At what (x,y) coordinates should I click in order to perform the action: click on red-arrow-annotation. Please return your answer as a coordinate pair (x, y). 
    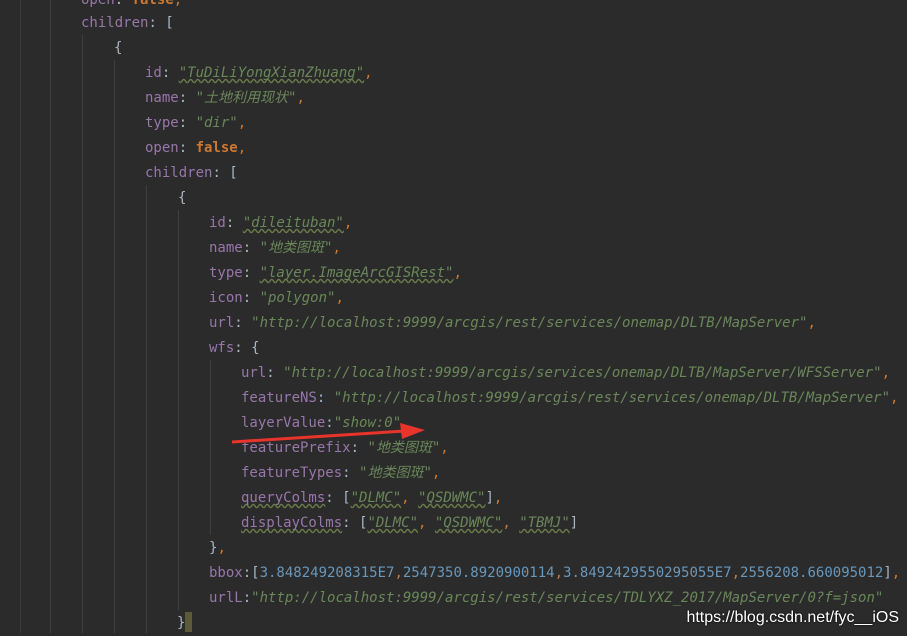
    Looking at the image, I should click on (328, 433).